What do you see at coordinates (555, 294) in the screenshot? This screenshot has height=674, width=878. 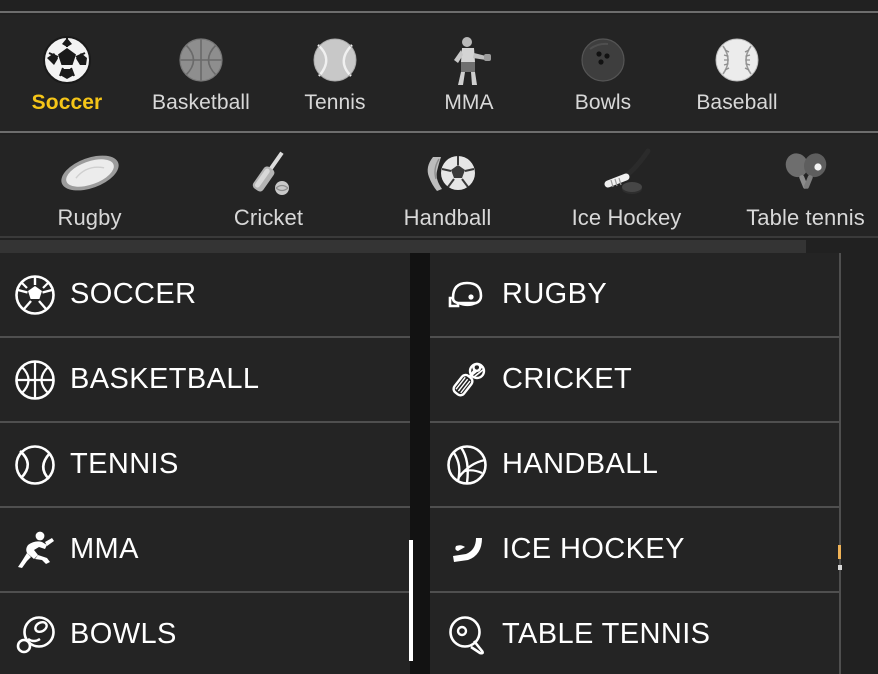 I see `list-item-label: RUGBY` at bounding box center [555, 294].